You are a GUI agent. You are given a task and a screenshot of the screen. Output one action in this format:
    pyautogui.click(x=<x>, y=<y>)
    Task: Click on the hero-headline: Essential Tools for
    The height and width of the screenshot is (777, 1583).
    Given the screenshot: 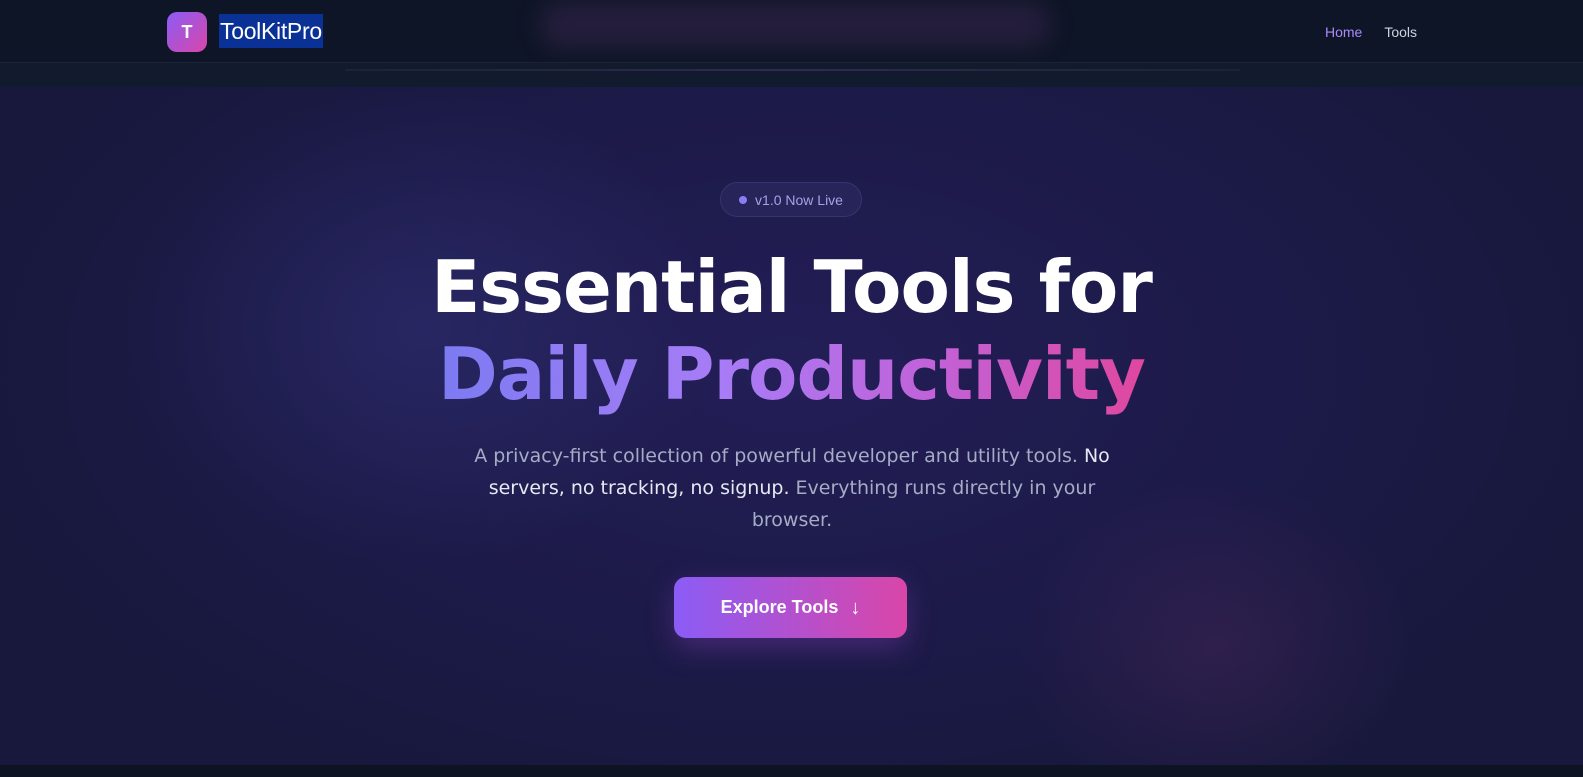 What is the action you would take?
    pyautogui.click(x=792, y=287)
    